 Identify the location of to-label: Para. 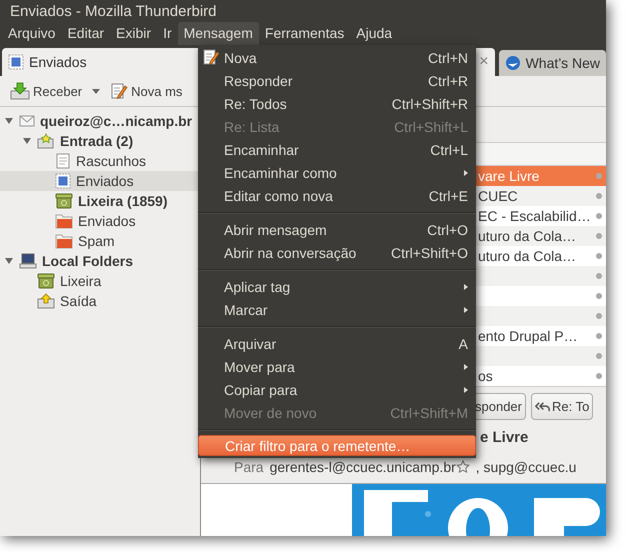
(249, 467).